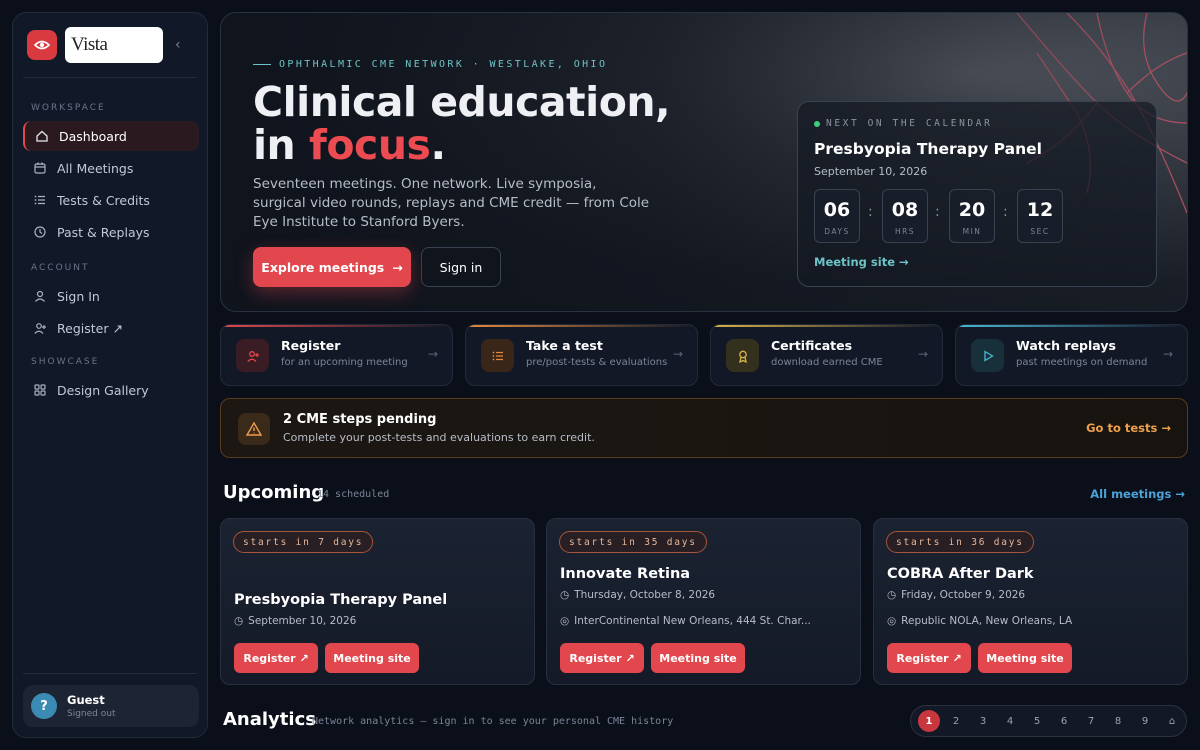 This screenshot has width=1200, height=750. What do you see at coordinates (461, 267) in the screenshot?
I see `sign-in-button: Sign in` at bounding box center [461, 267].